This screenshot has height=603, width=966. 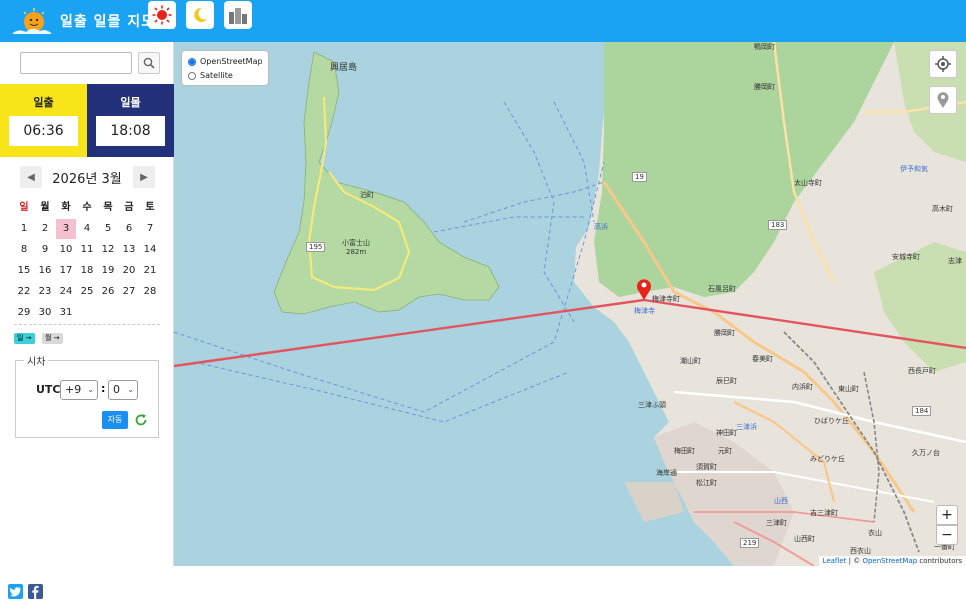 What do you see at coordinates (66, 313) in the screenshot?
I see `calendar-day: 31` at bounding box center [66, 313].